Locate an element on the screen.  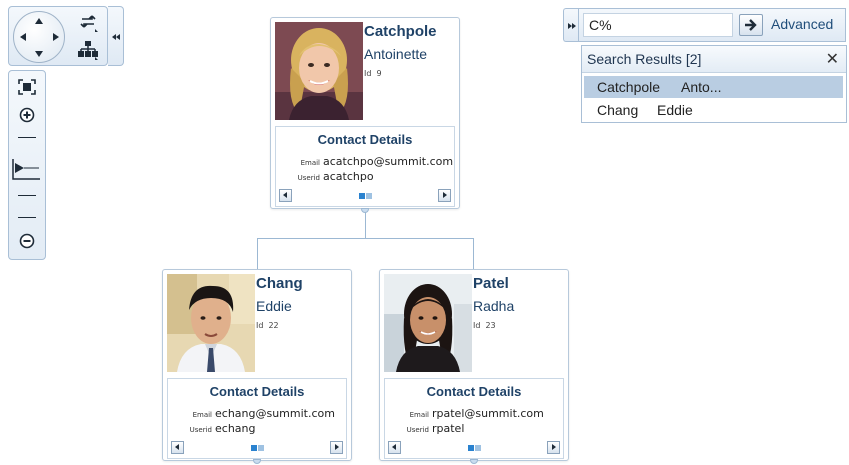
fit-to-screen-icon is located at coordinates (27, 89).